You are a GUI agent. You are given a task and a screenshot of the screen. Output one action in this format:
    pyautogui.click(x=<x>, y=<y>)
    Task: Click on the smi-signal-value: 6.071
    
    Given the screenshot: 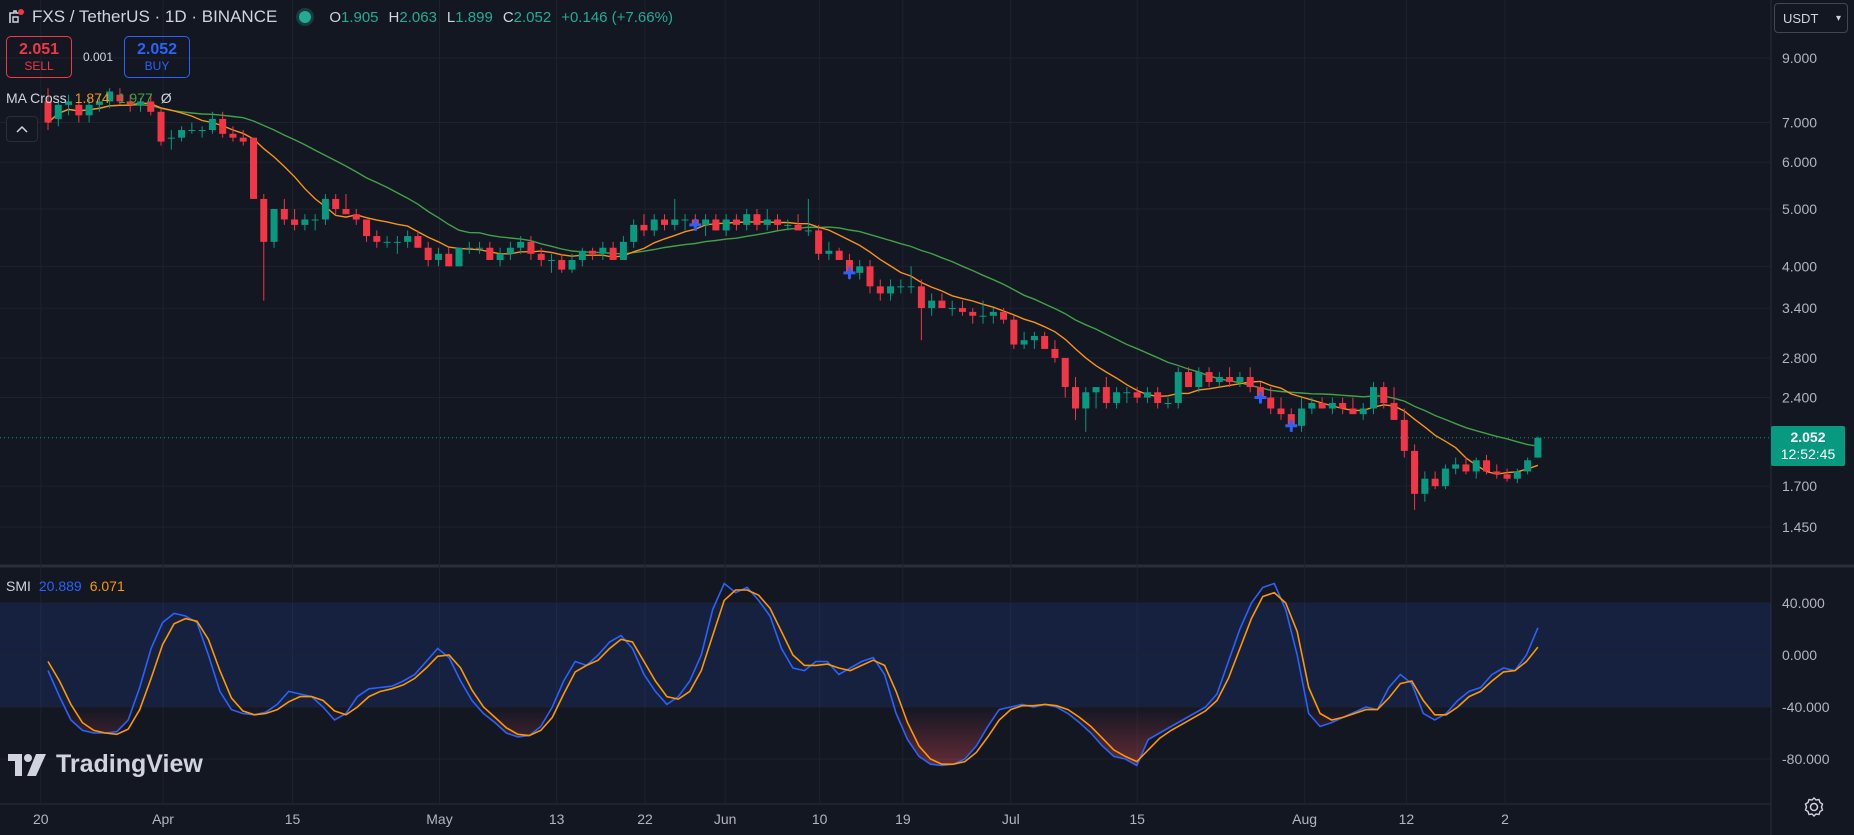 What is the action you would take?
    pyautogui.click(x=107, y=586)
    